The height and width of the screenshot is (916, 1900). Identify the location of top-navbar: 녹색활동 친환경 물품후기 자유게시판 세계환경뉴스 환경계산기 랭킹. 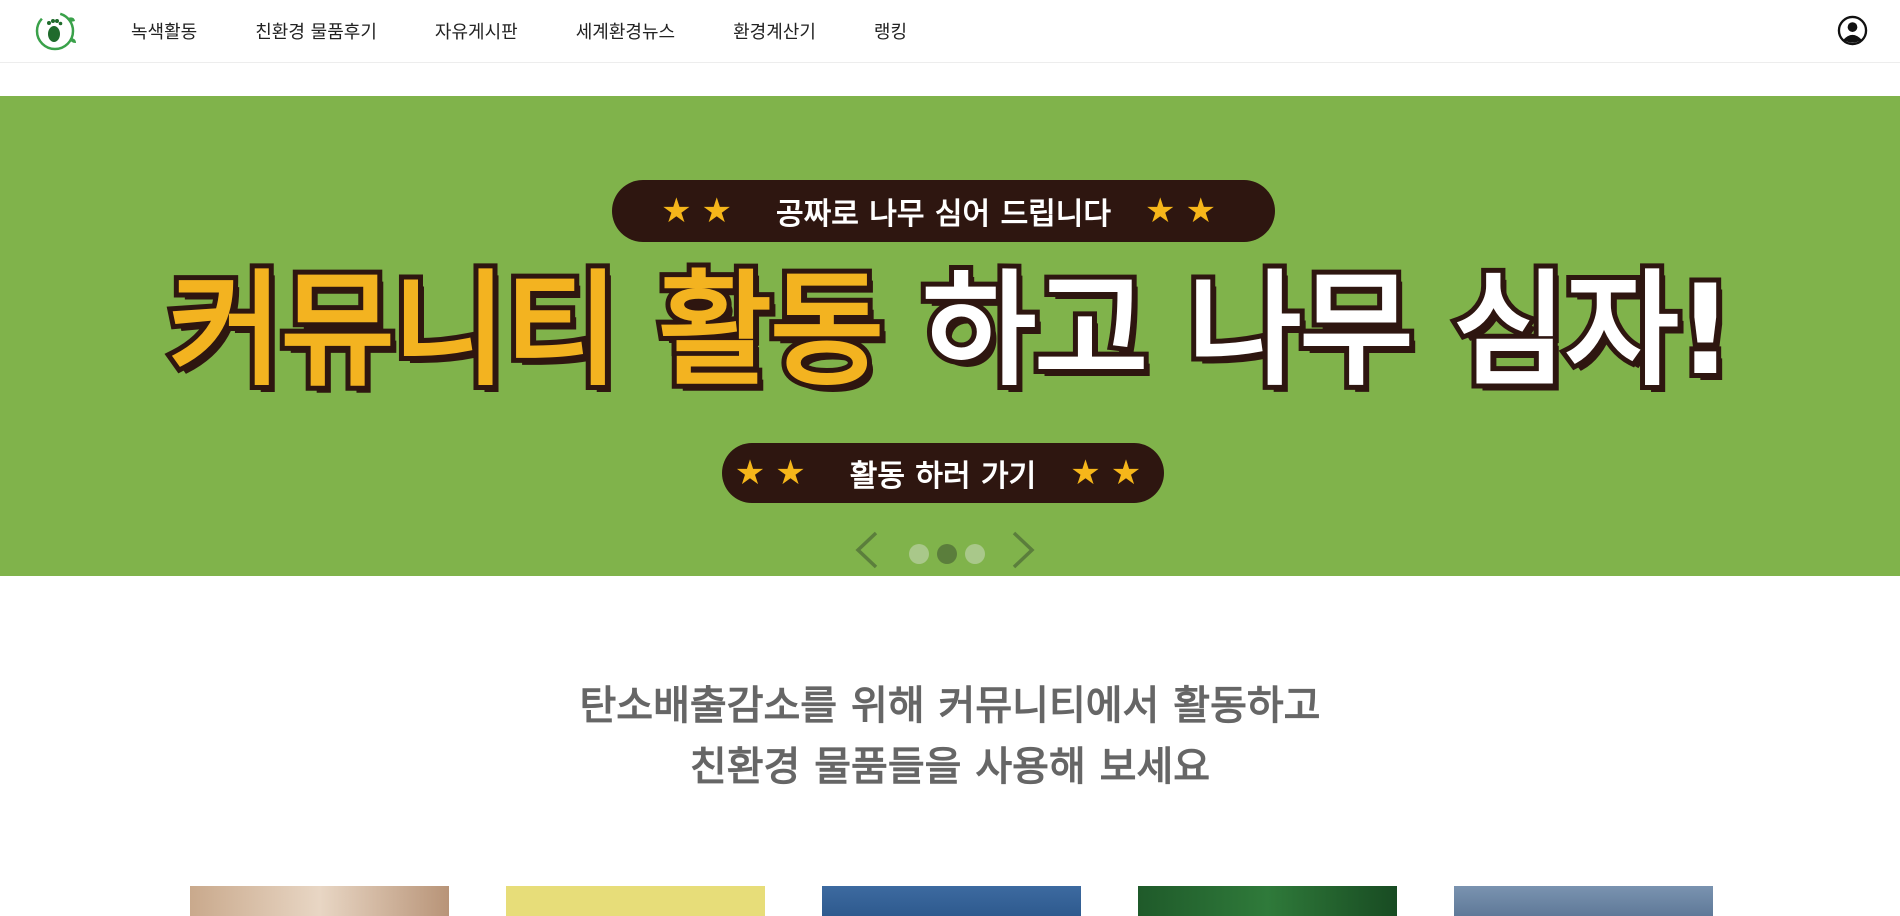
(950, 31).